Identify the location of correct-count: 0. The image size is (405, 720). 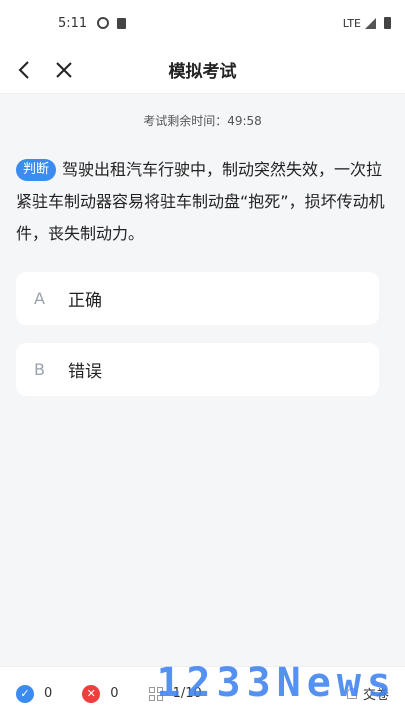
(48, 693).